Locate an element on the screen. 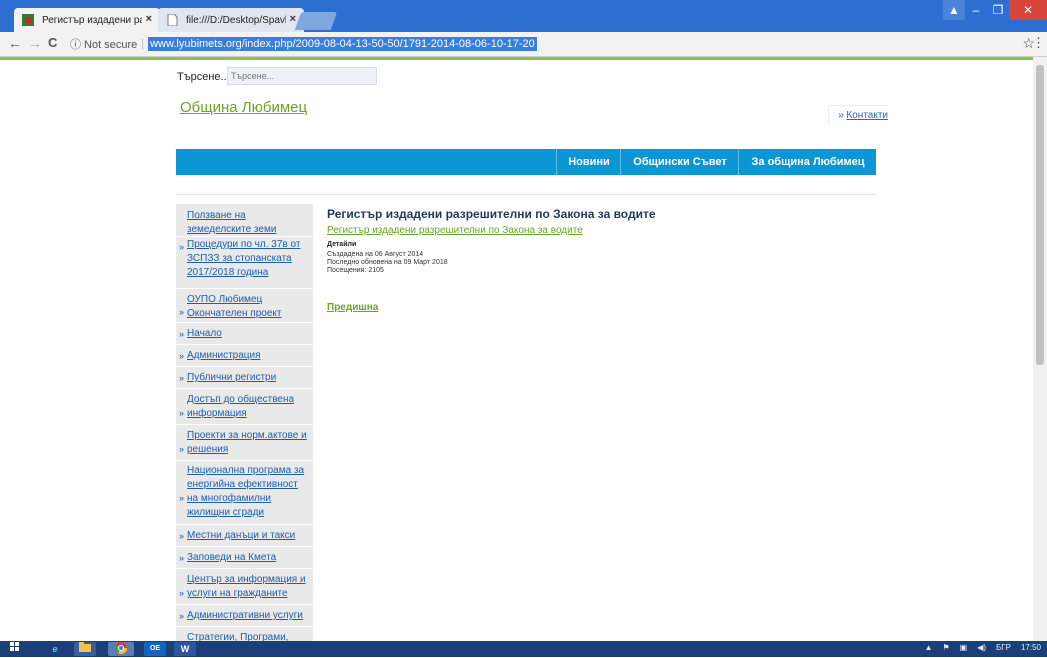 The height and width of the screenshot is (658, 1047). sidebar-item-label: Администрация is located at coordinates (249, 356).